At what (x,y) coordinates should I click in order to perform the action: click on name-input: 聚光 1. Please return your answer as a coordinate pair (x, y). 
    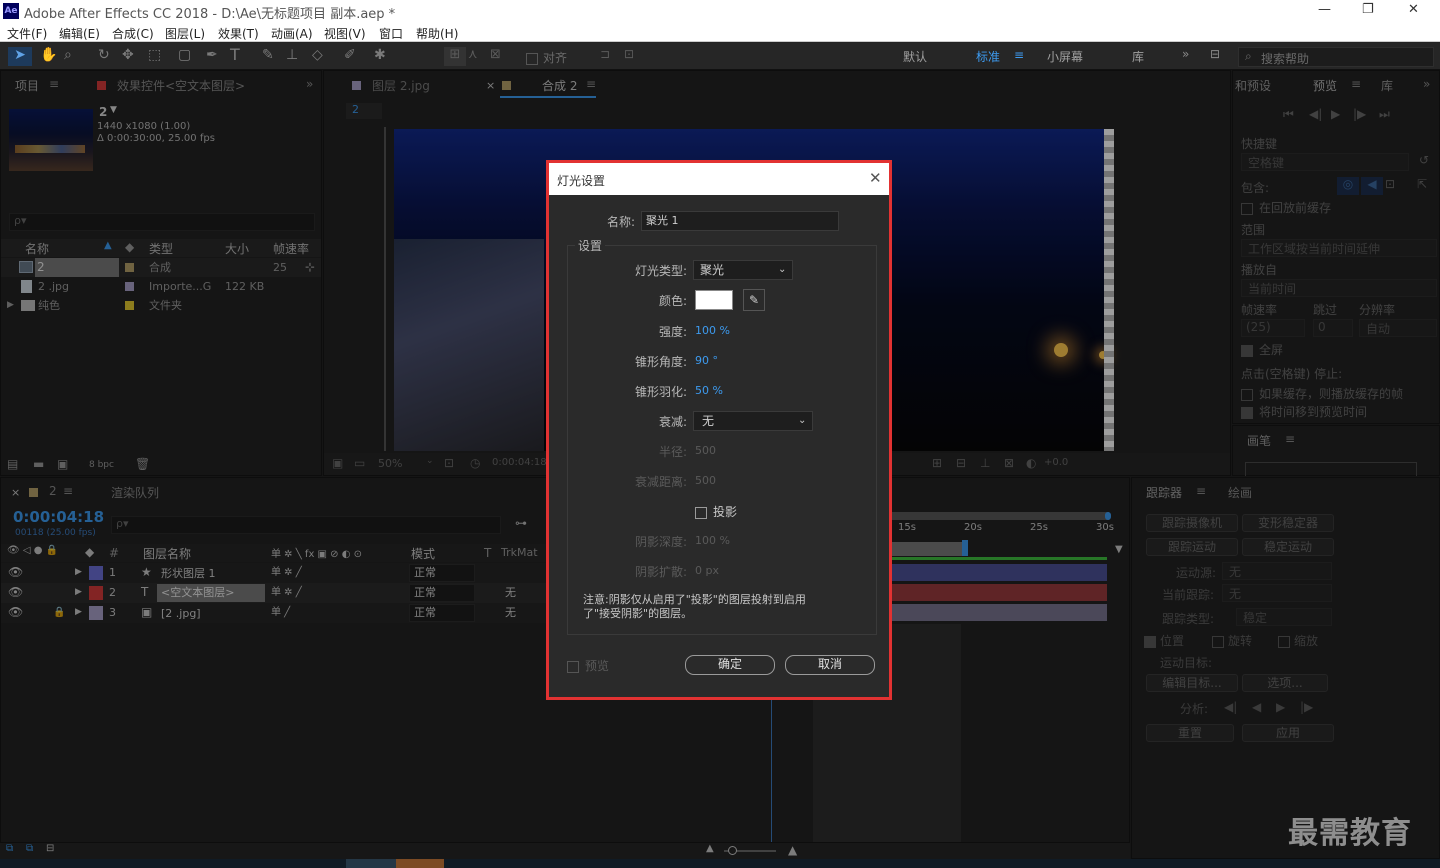
    Looking at the image, I should click on (740, 221).